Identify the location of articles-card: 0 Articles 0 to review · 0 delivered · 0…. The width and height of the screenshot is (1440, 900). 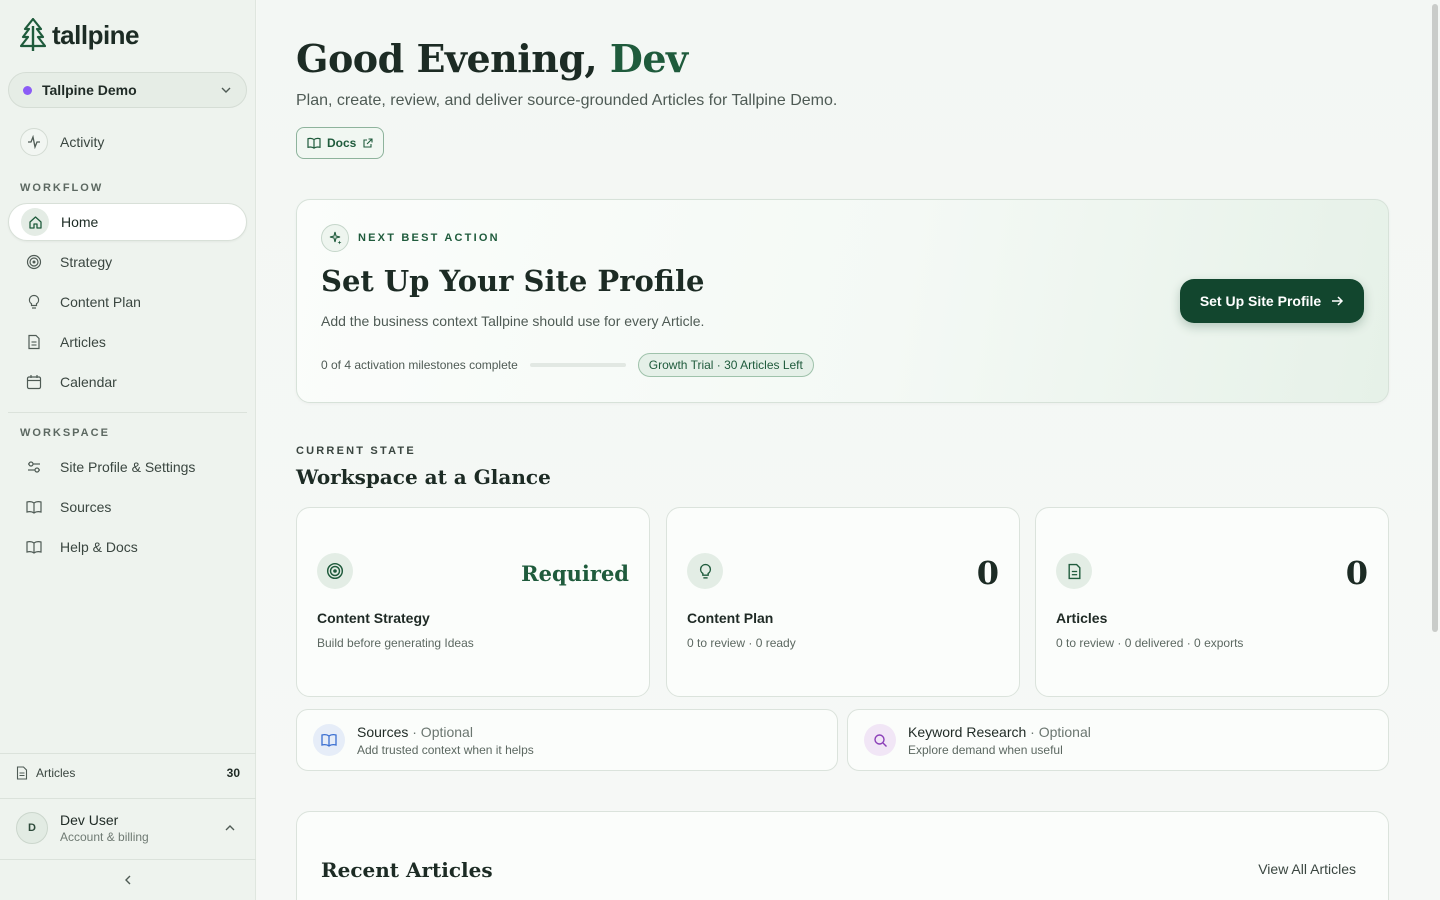
(1212, 602).